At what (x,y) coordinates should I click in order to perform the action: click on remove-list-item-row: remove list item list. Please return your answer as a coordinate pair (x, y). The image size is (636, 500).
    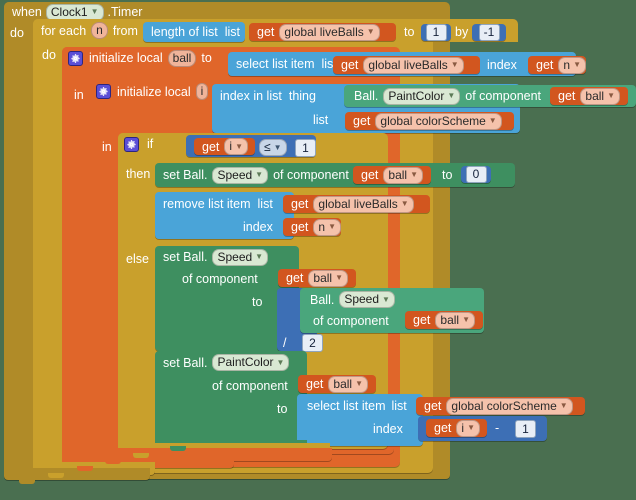
    Looking at the image, I should click on (224, 203).